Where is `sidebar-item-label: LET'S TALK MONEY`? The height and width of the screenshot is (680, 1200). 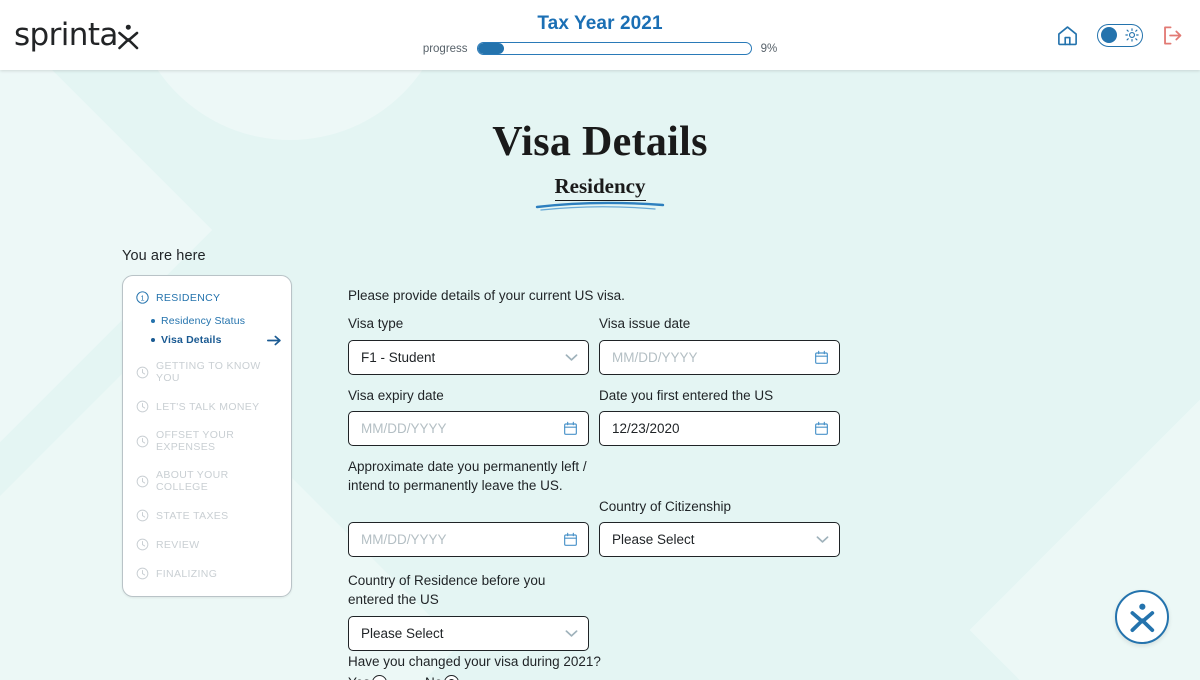 sidebar-item-label: LET'S TALK MONEY is located at coordinates (208, 406).